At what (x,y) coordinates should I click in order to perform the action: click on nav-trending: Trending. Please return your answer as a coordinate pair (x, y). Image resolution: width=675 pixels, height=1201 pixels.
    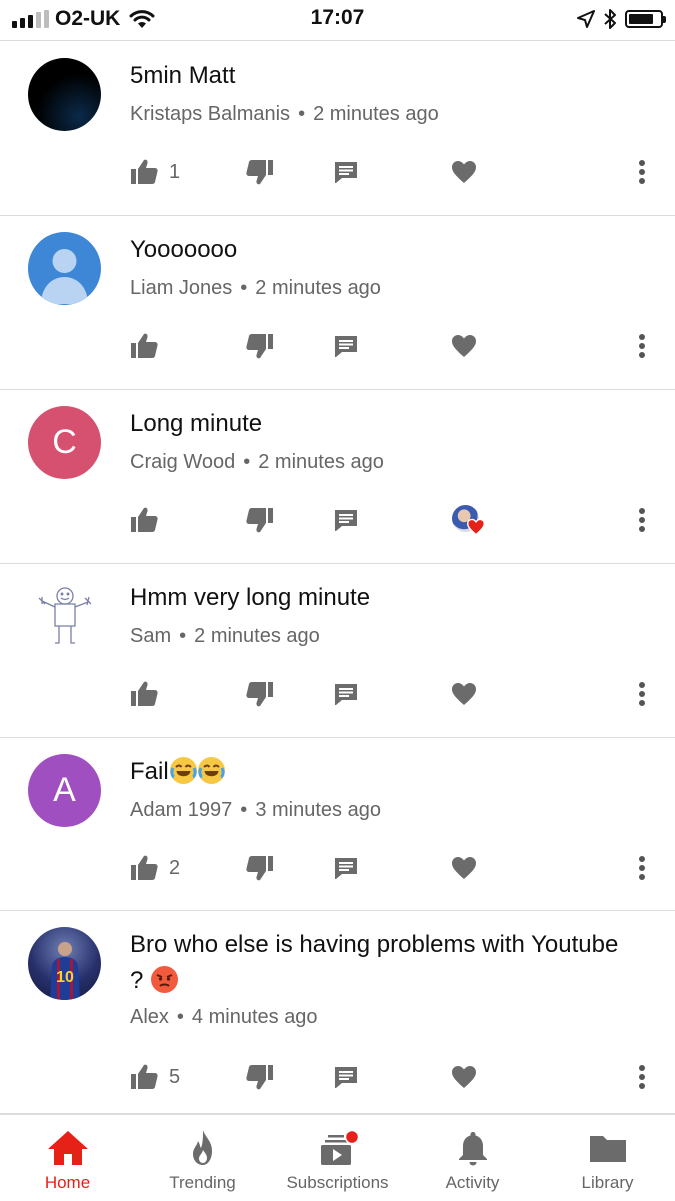
    Looking at the image, I should click on (202, 1158).